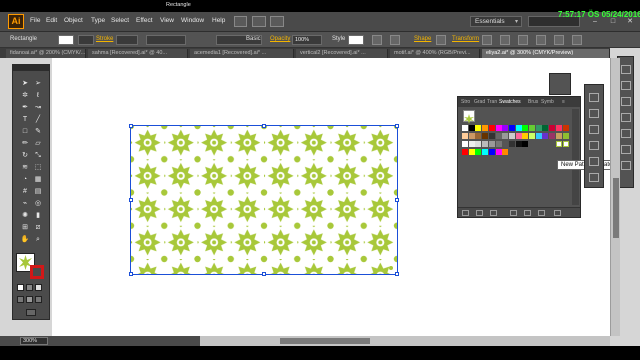  I want to click on variable-width-dropdown, so click(166, 40).